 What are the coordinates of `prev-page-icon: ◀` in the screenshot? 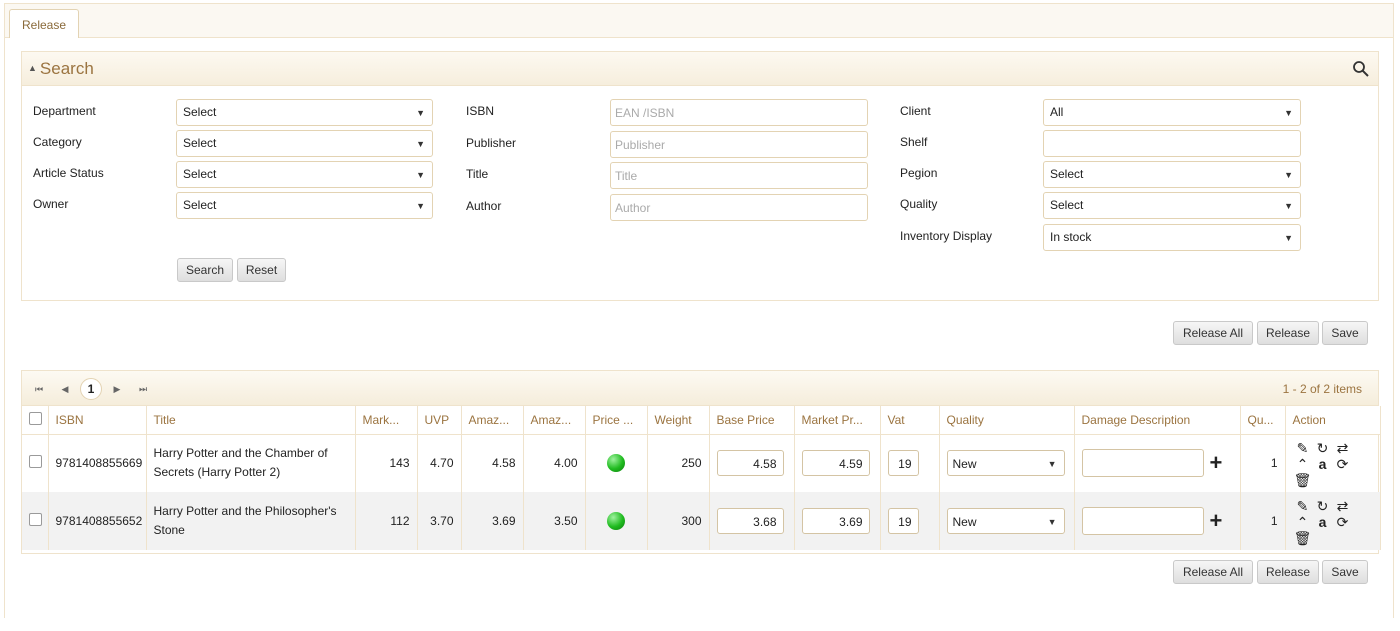 It's located at (65, 389).